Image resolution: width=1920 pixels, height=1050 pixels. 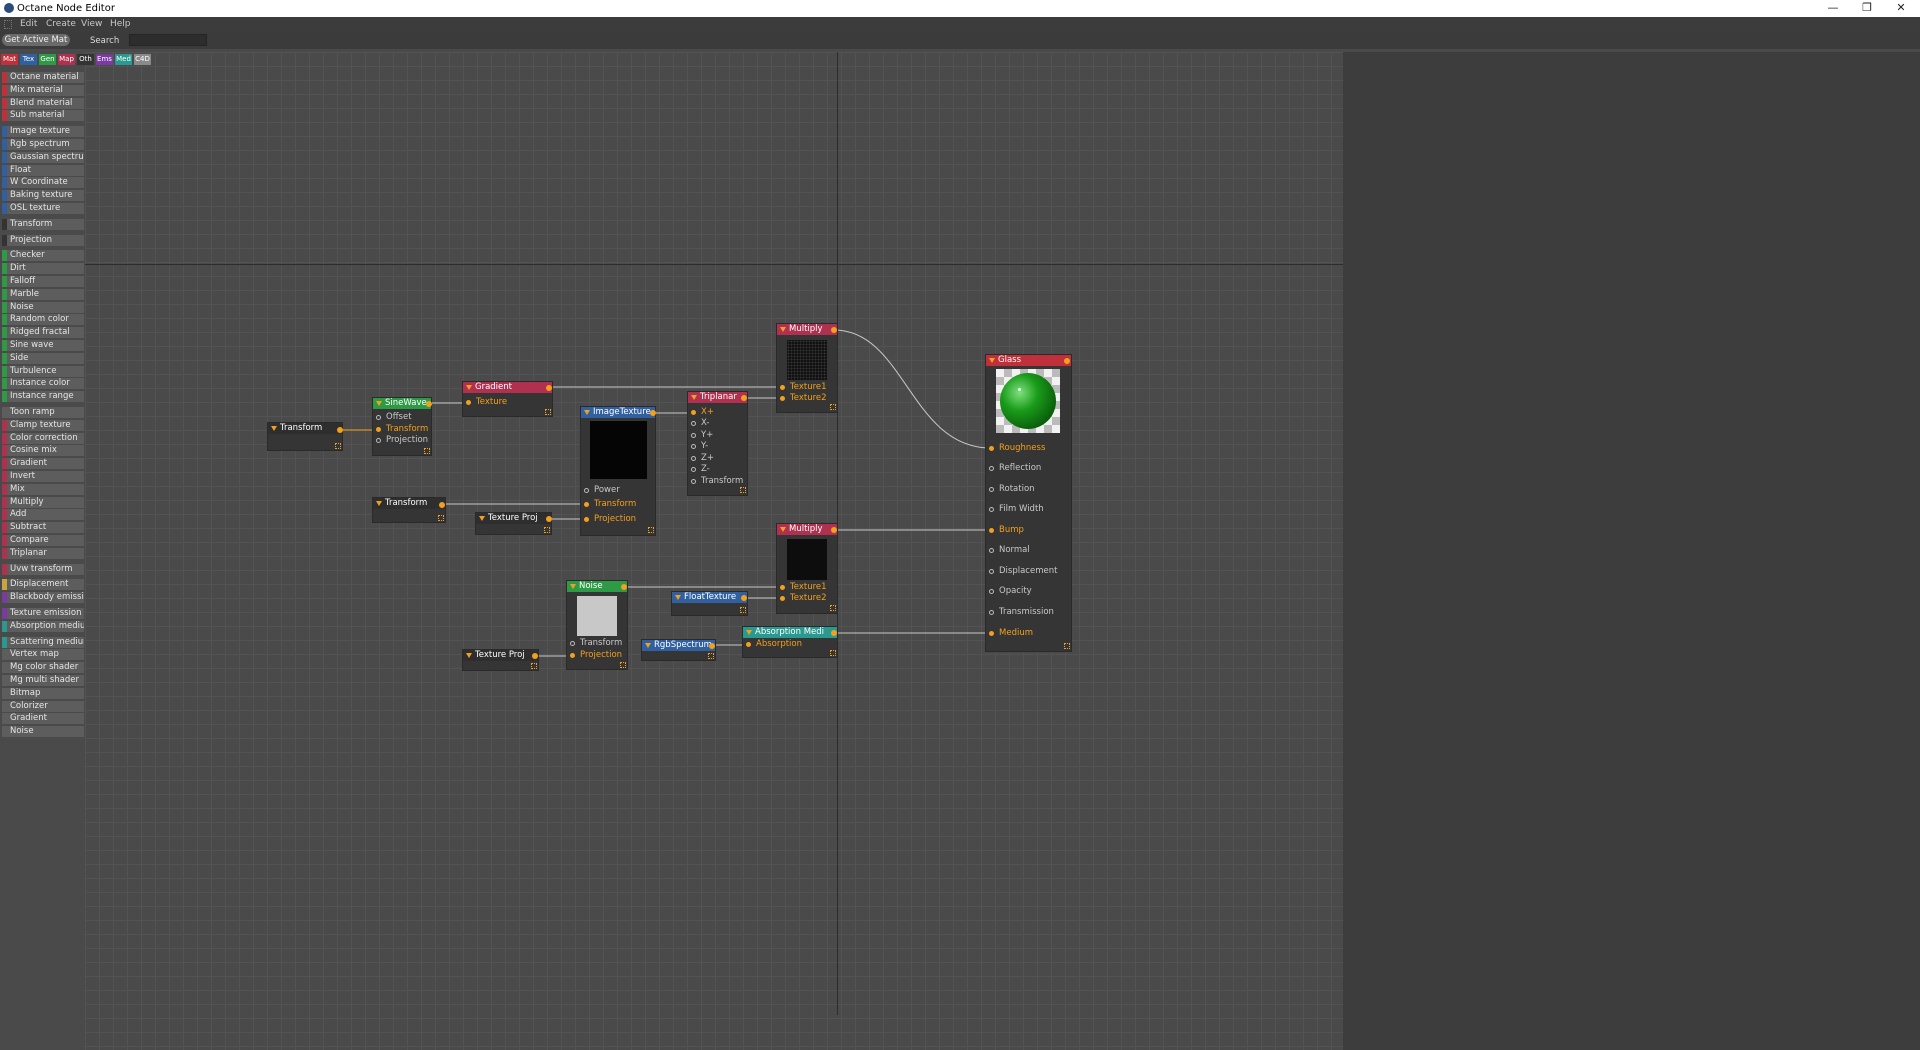 What do you see at coordinates (43, 208) in the screenshot?
I see `sidebar-item-osl-texture: OSL texture` at bounding box center [43, 208].